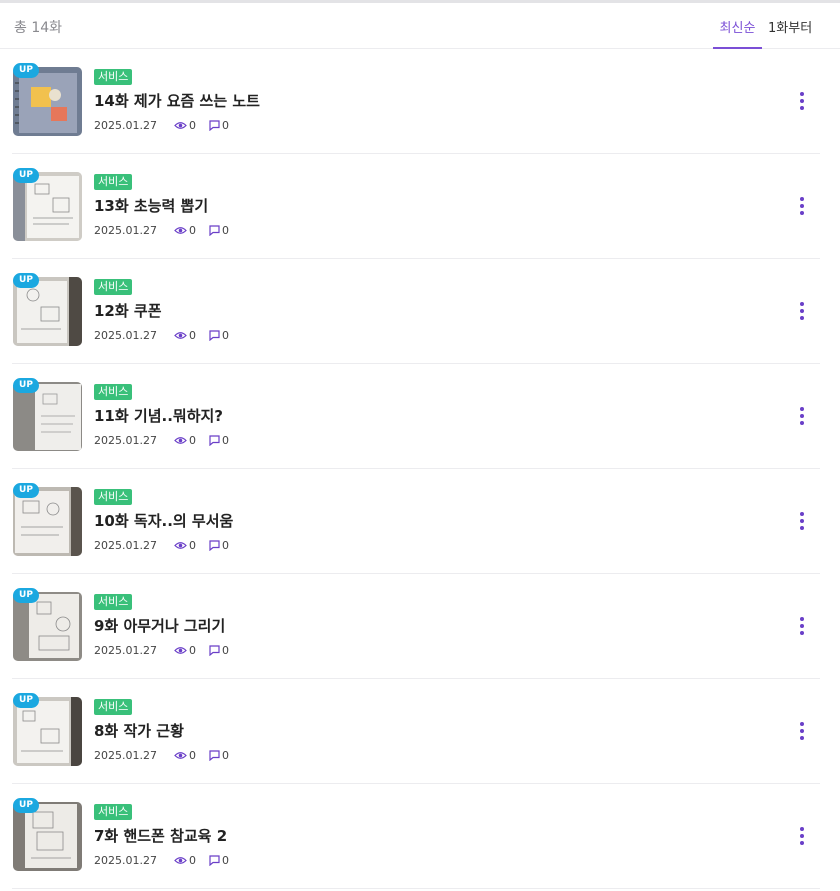 Image resolution: width=840 pixels, height=891 pixels. Describe the element at coordinates (416, 101) in the screenshot. I see `episode-row: UP 서비스 14화 제가 요즘 쓰는 노트 2025.01.27 0 0` at that location.